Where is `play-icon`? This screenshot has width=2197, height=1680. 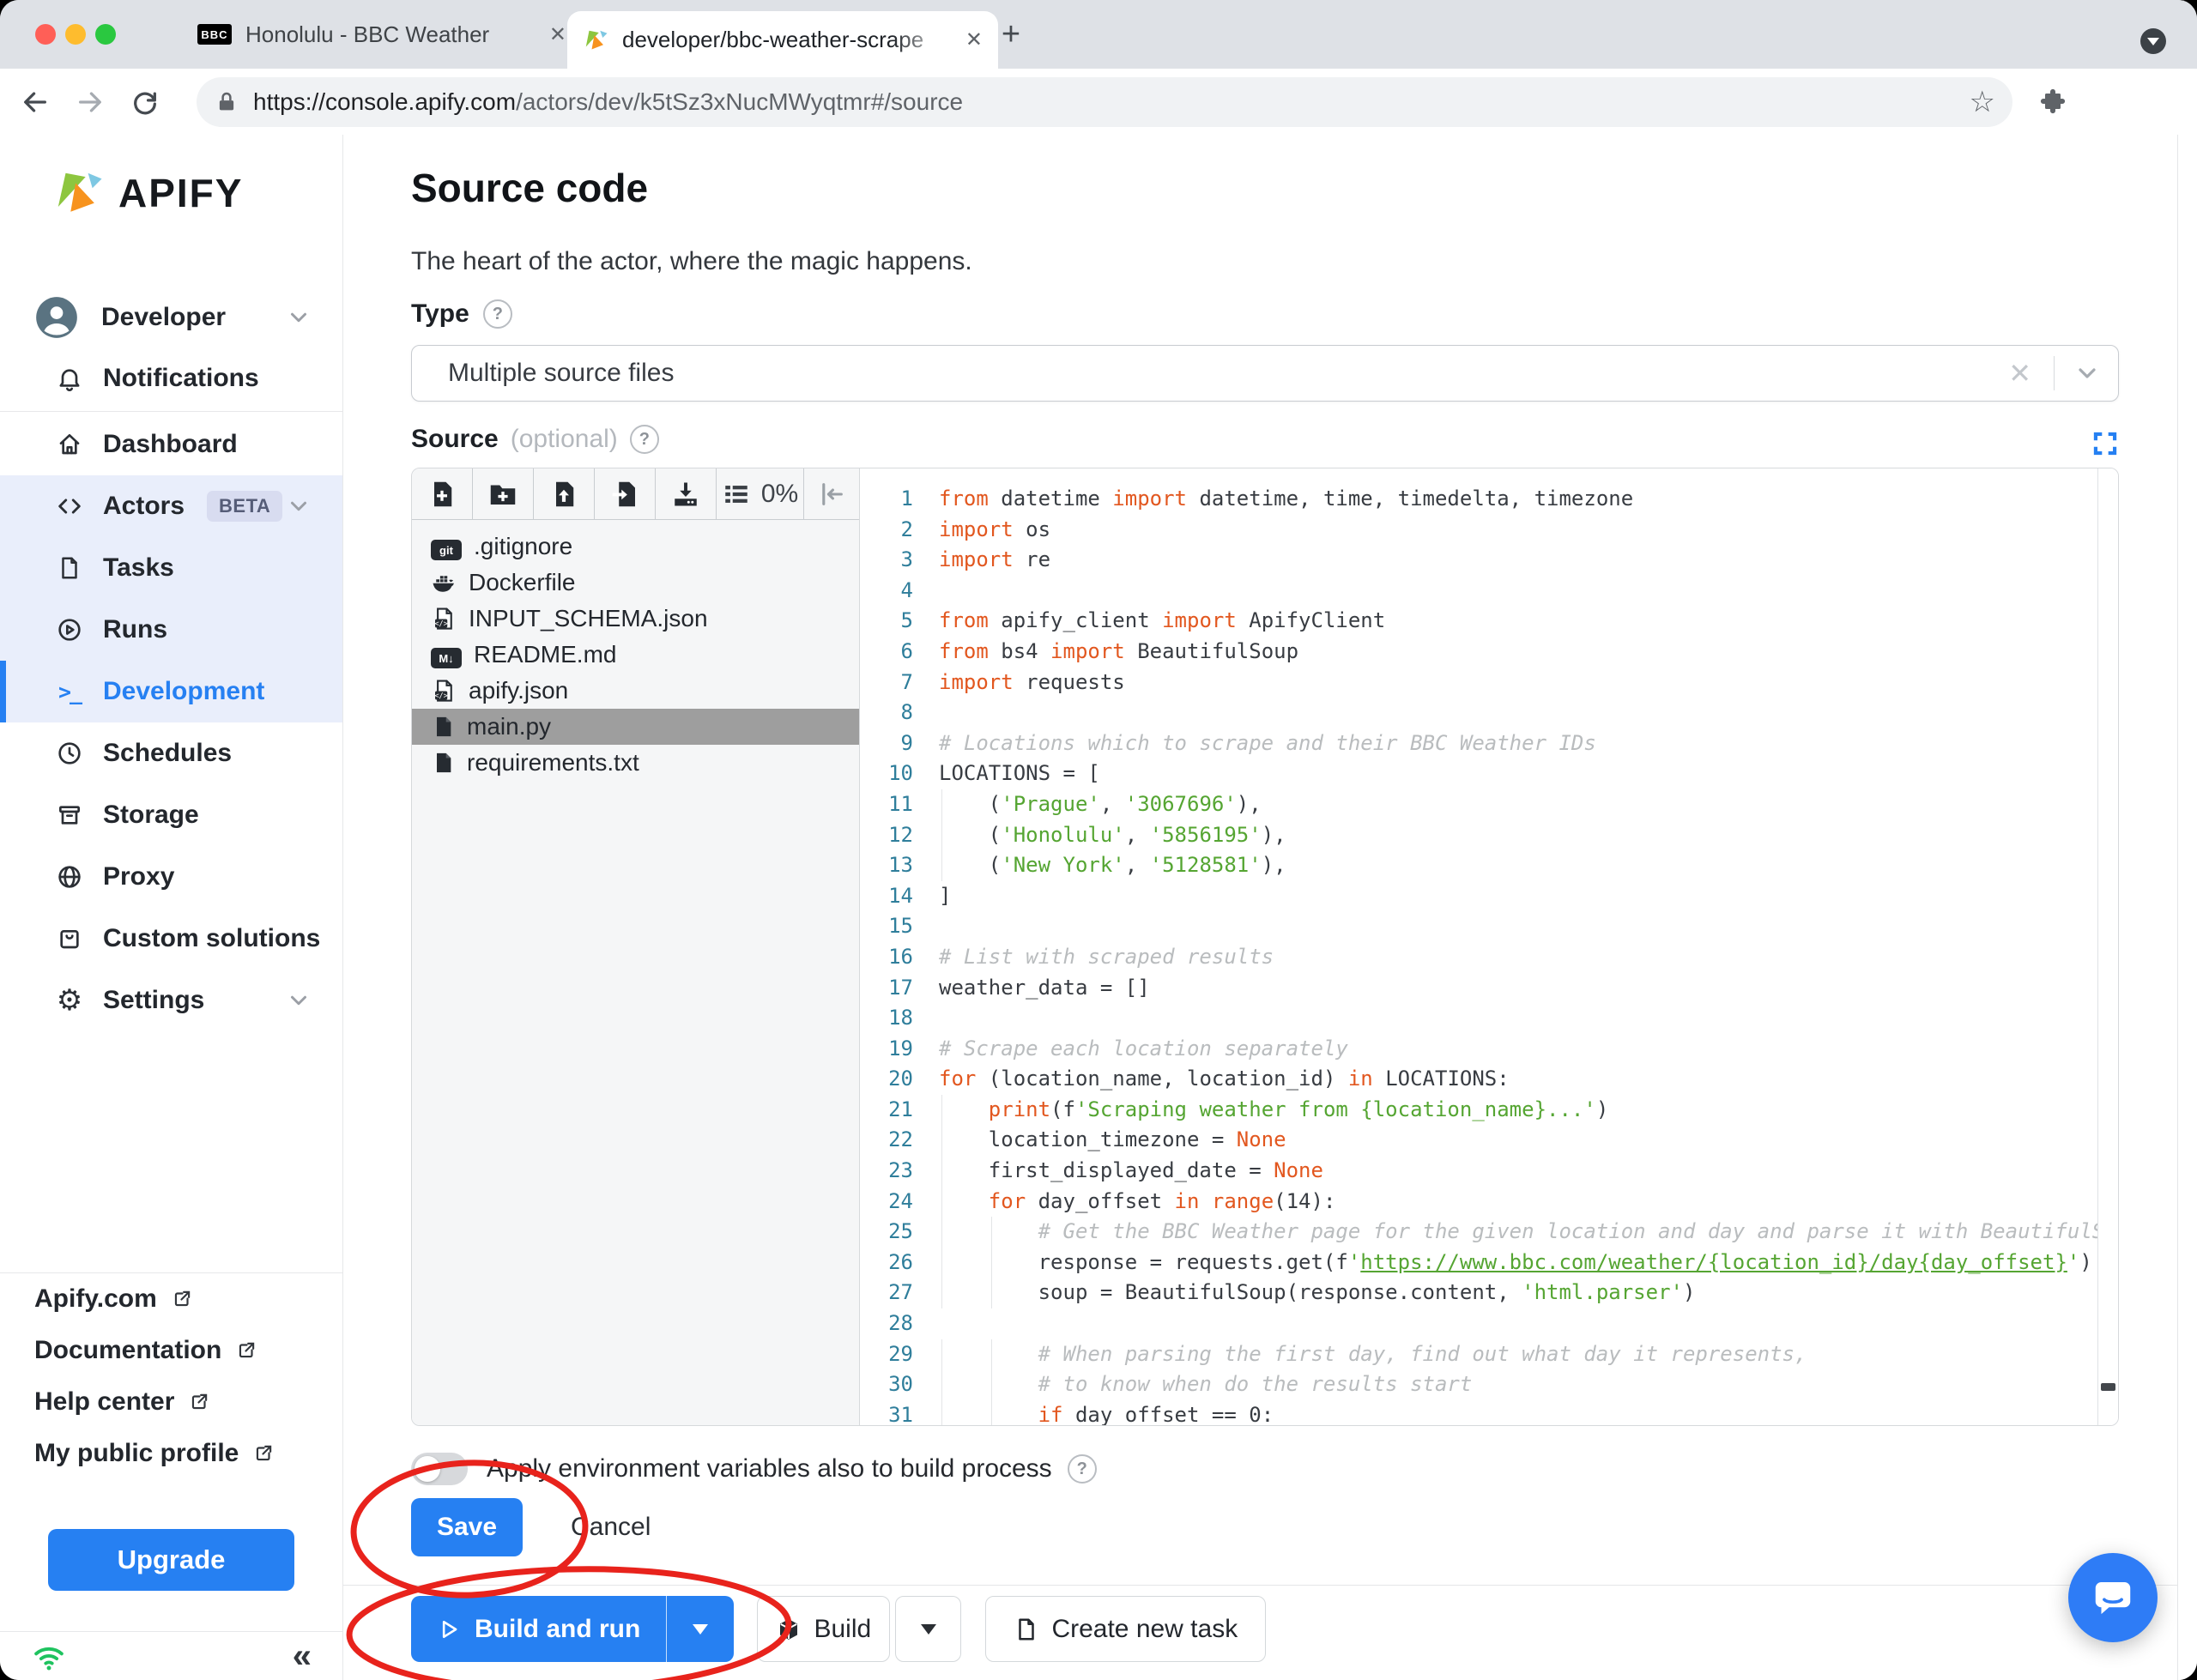 play-icon is located at coordinates (449, 1629).